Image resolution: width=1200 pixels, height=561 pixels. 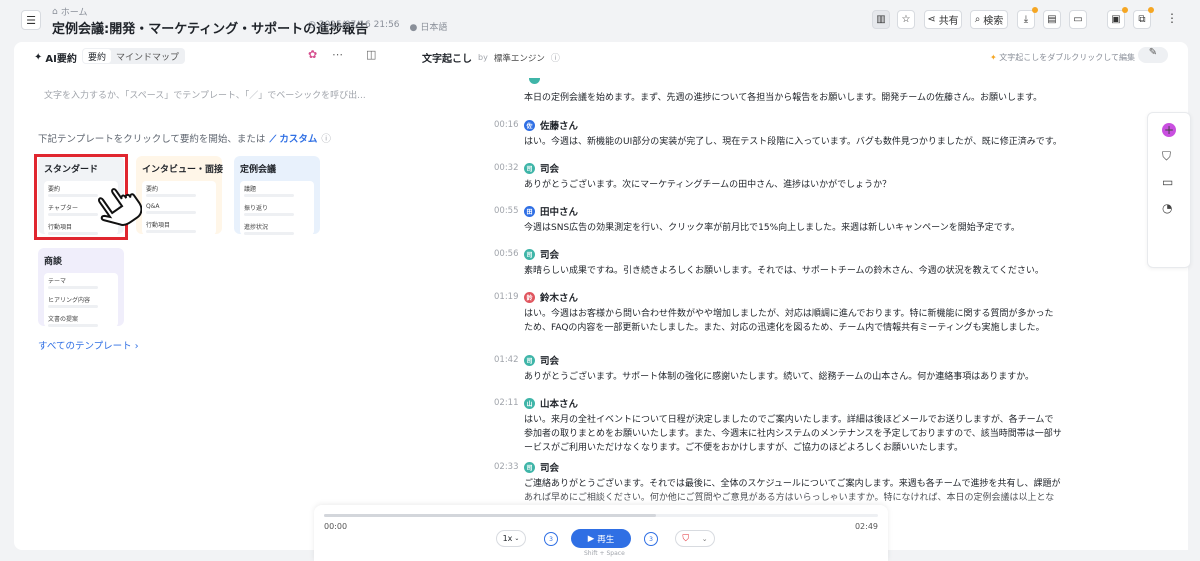 What do you see at coordinates (506, 403) in the screenshot?
I see `timestamp: 02:11` at bounding box center [506, 403].